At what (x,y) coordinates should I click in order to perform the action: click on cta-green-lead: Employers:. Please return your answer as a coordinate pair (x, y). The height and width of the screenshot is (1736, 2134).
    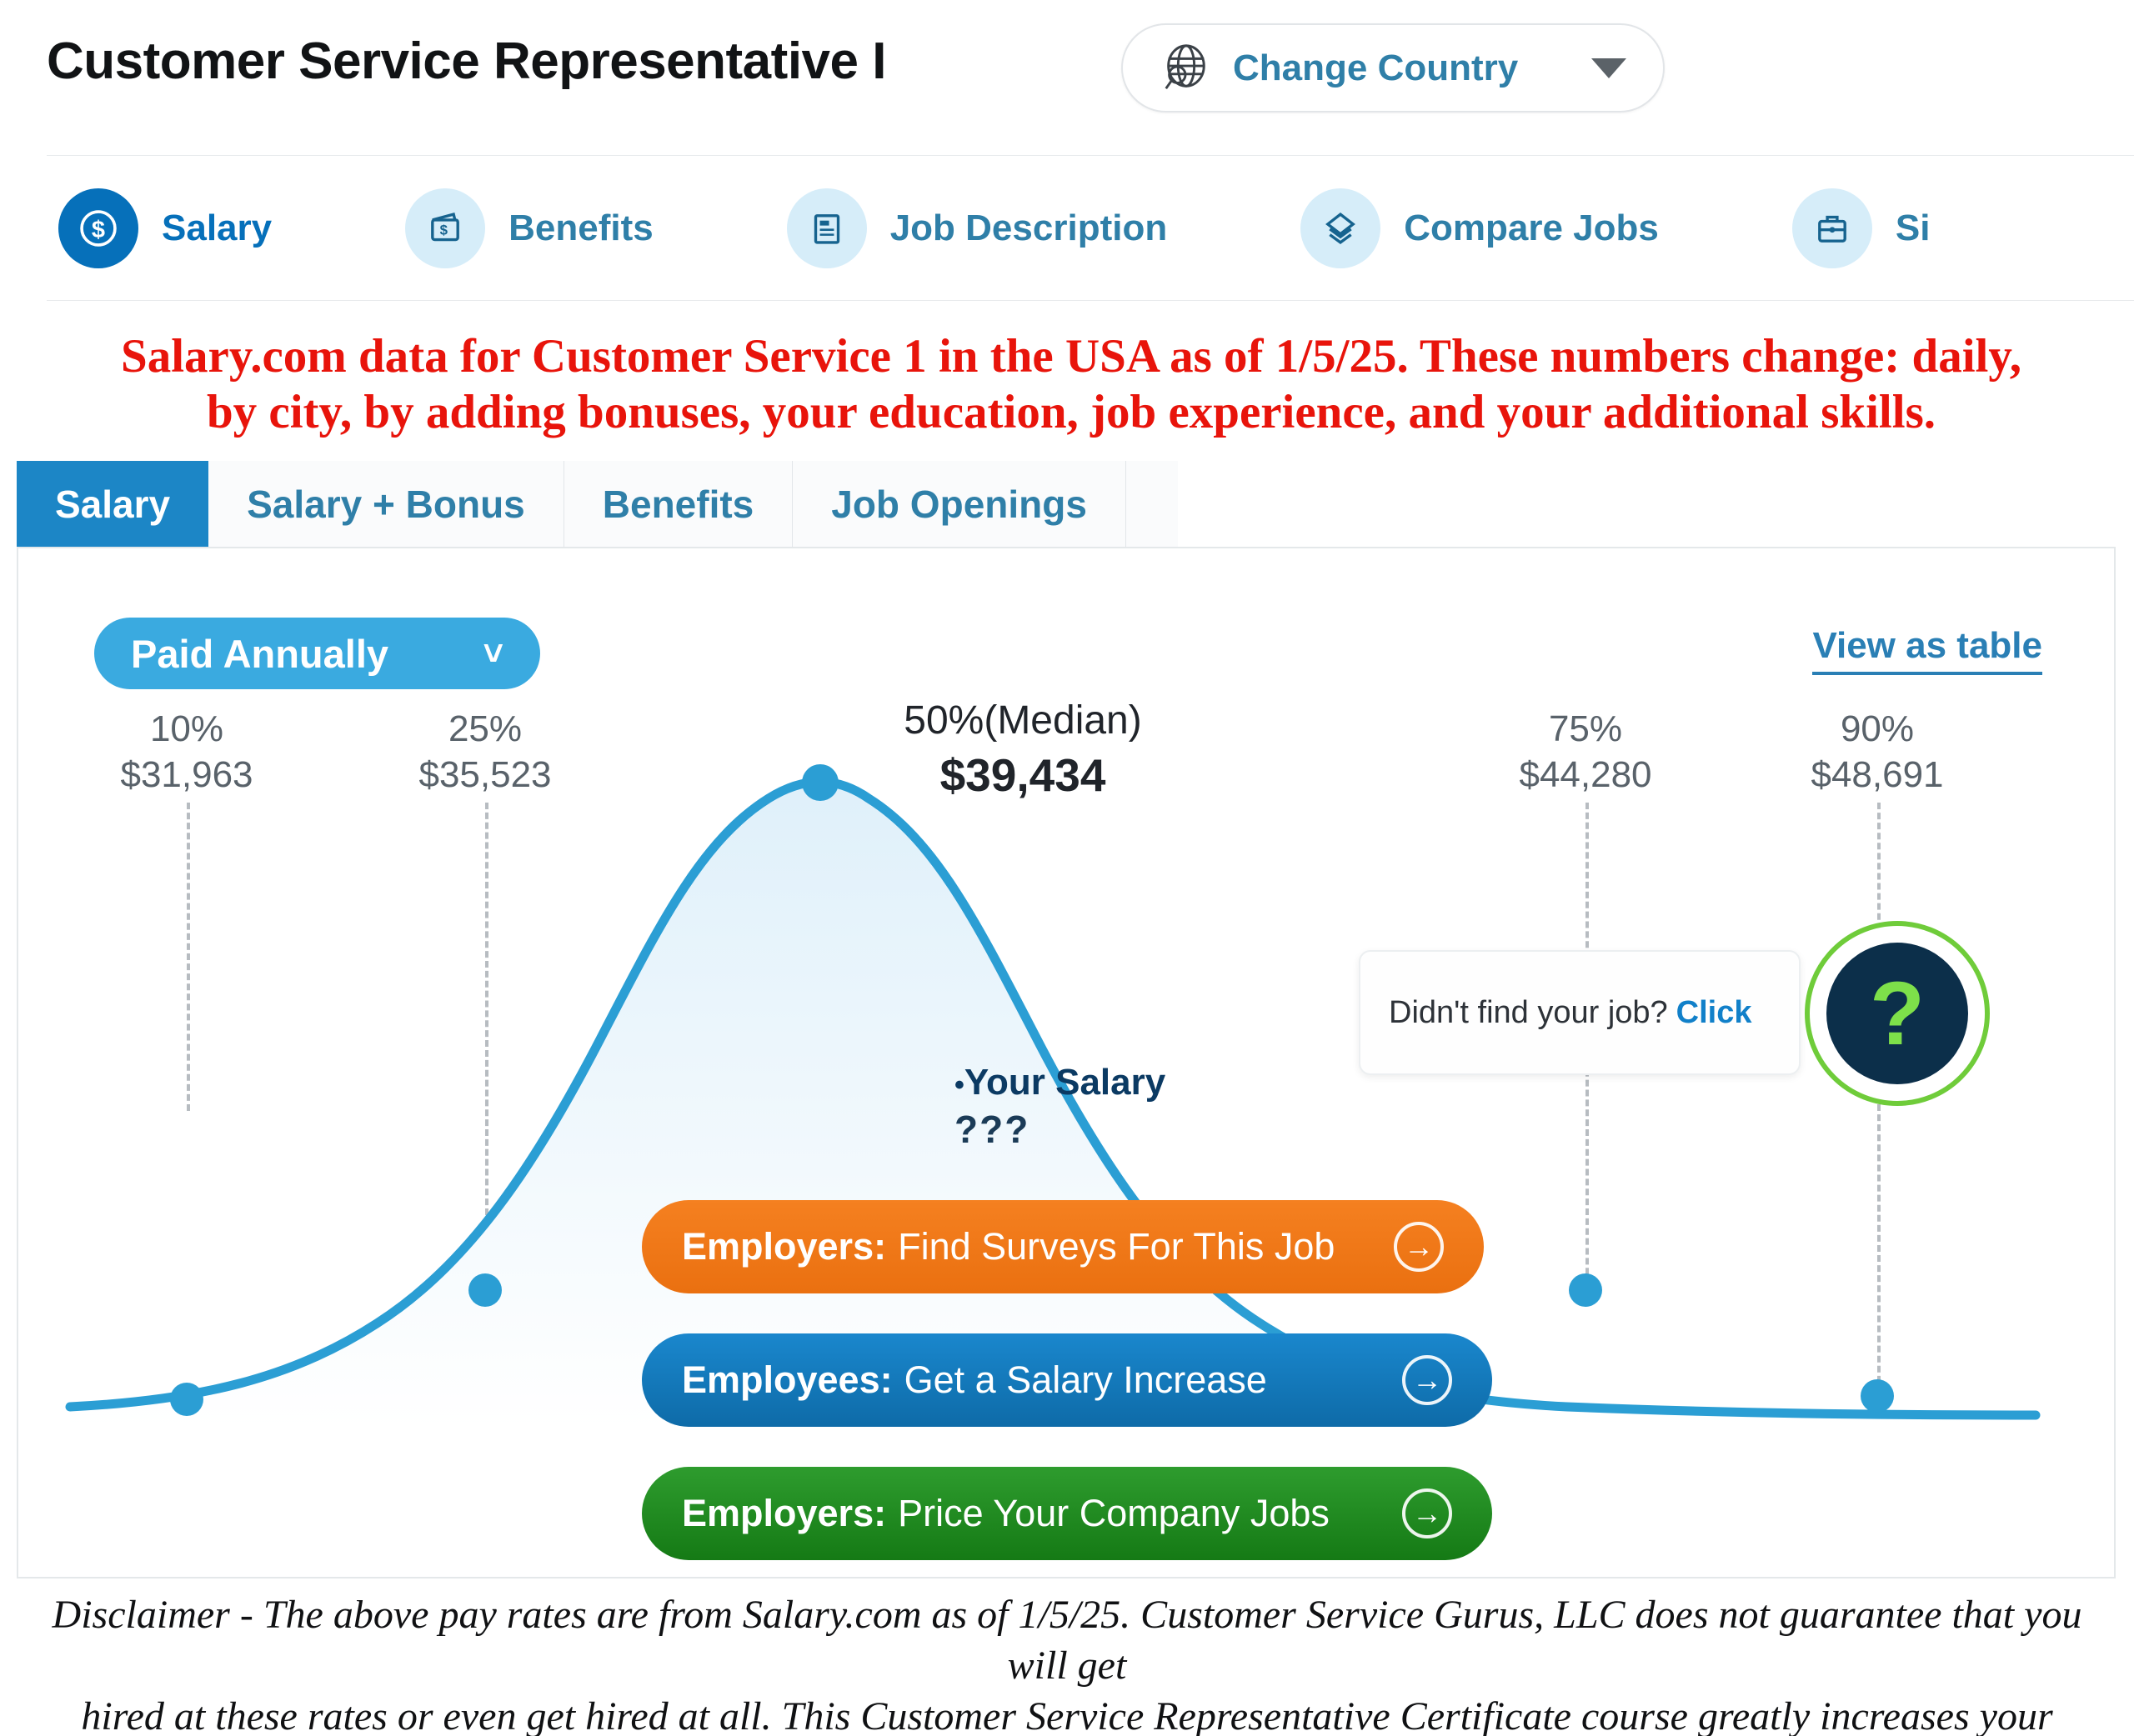
    Looking at the image, I should click on (784, 1513).